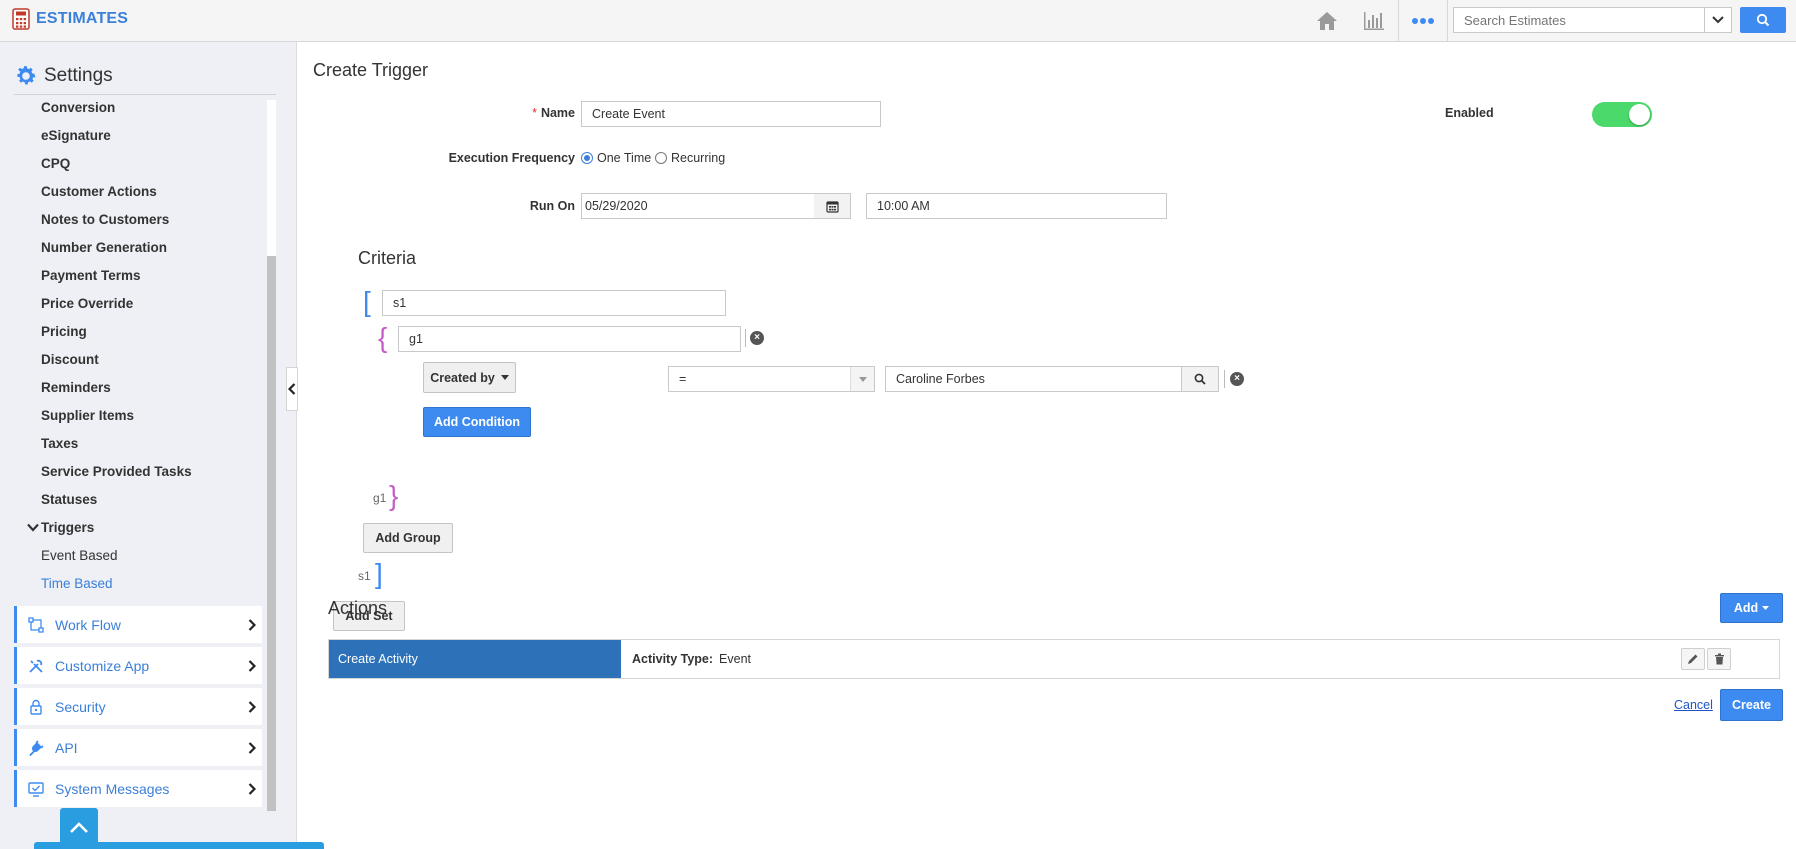 Image resolution: width=1796 pixels, height=849 pixels. Describe the element at coordinates (1200, 659) in the screenshot. I see `action-description: Activity Type: Event` at that location.